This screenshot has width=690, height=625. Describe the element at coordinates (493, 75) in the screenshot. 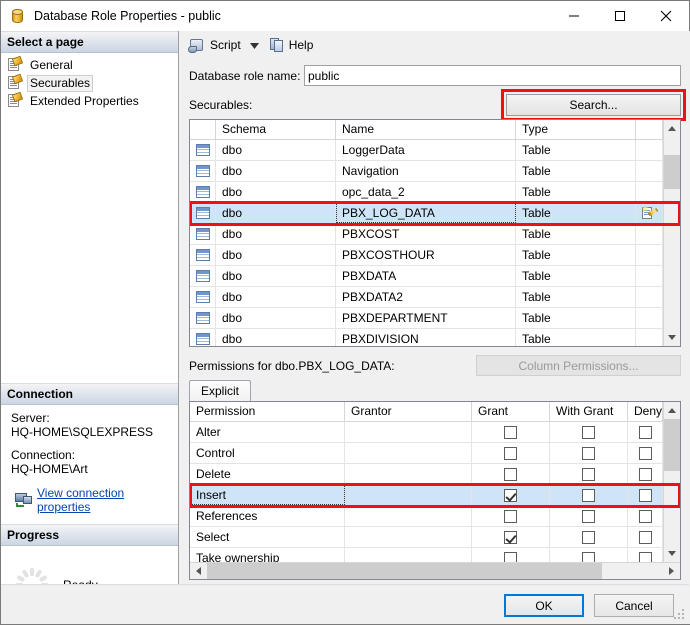

I see `role-name-input` at that location.